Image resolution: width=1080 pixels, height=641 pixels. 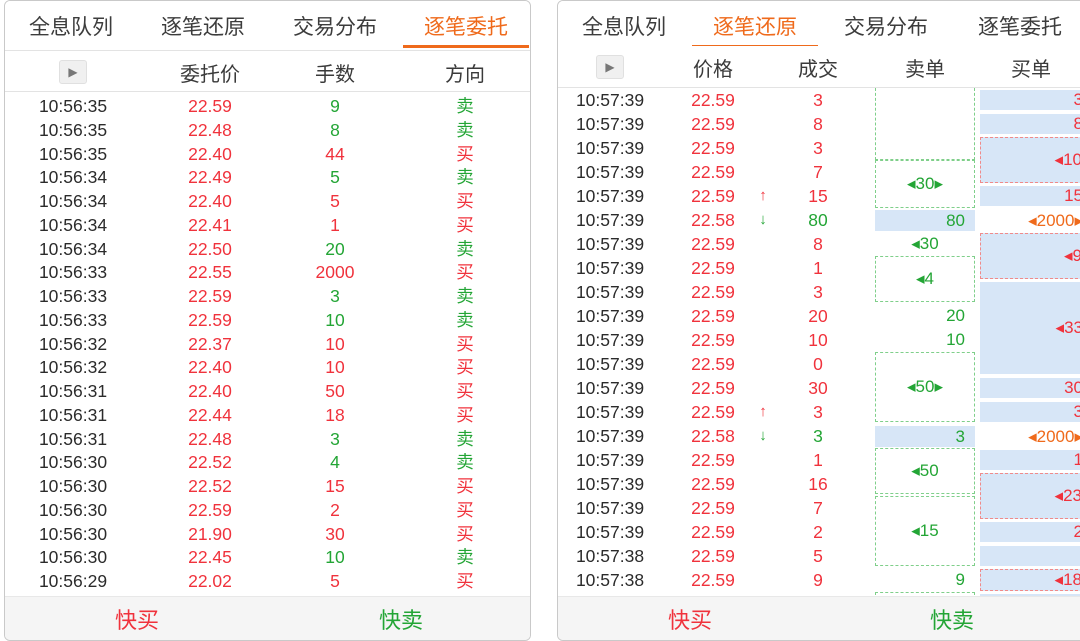 I want to click on header-deal: 成交, so click(x=818, y=67).